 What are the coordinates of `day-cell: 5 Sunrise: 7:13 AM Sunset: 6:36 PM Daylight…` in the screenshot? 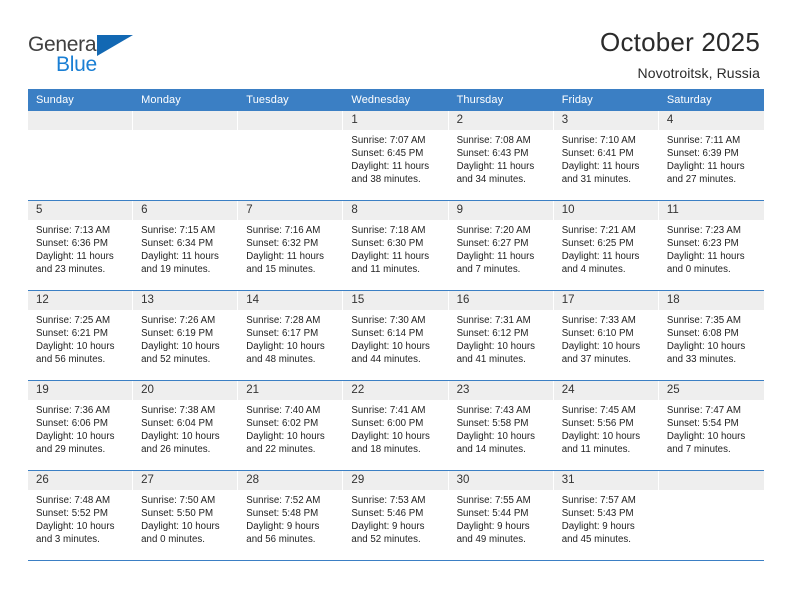 It's located at (81, 245).